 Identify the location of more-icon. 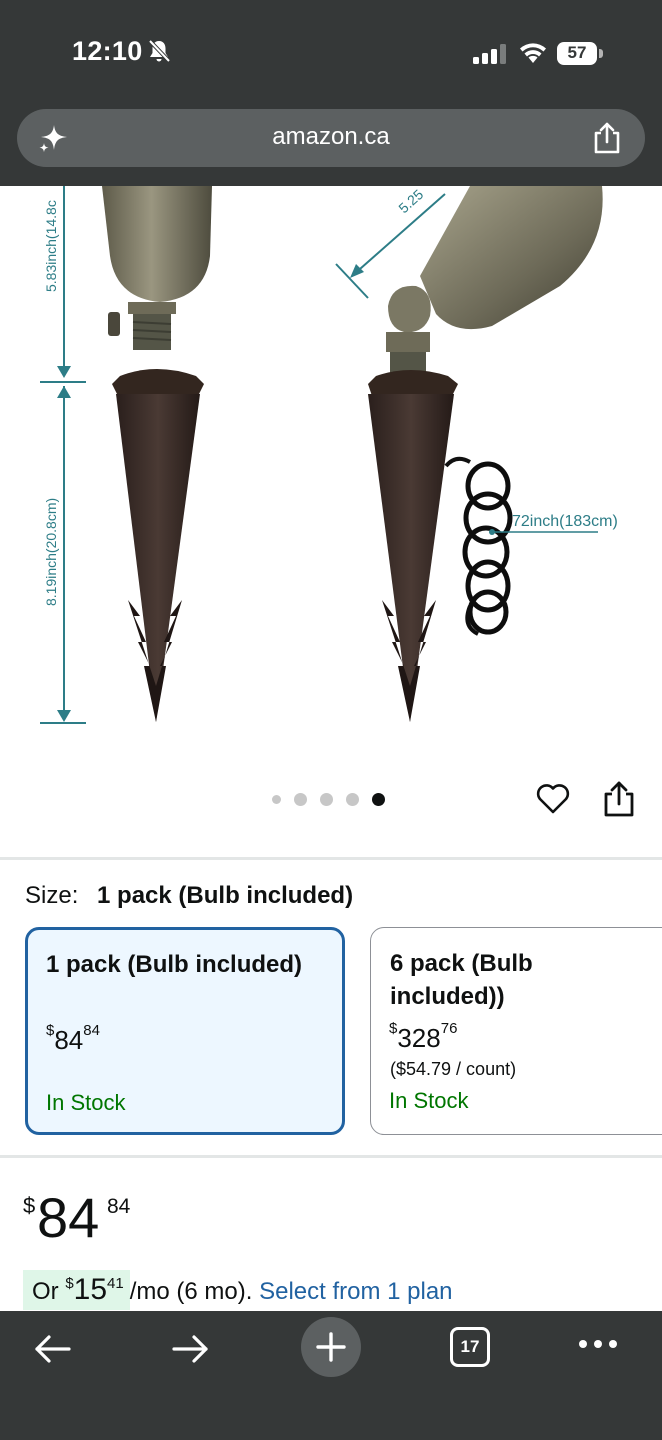
(598, 1344).